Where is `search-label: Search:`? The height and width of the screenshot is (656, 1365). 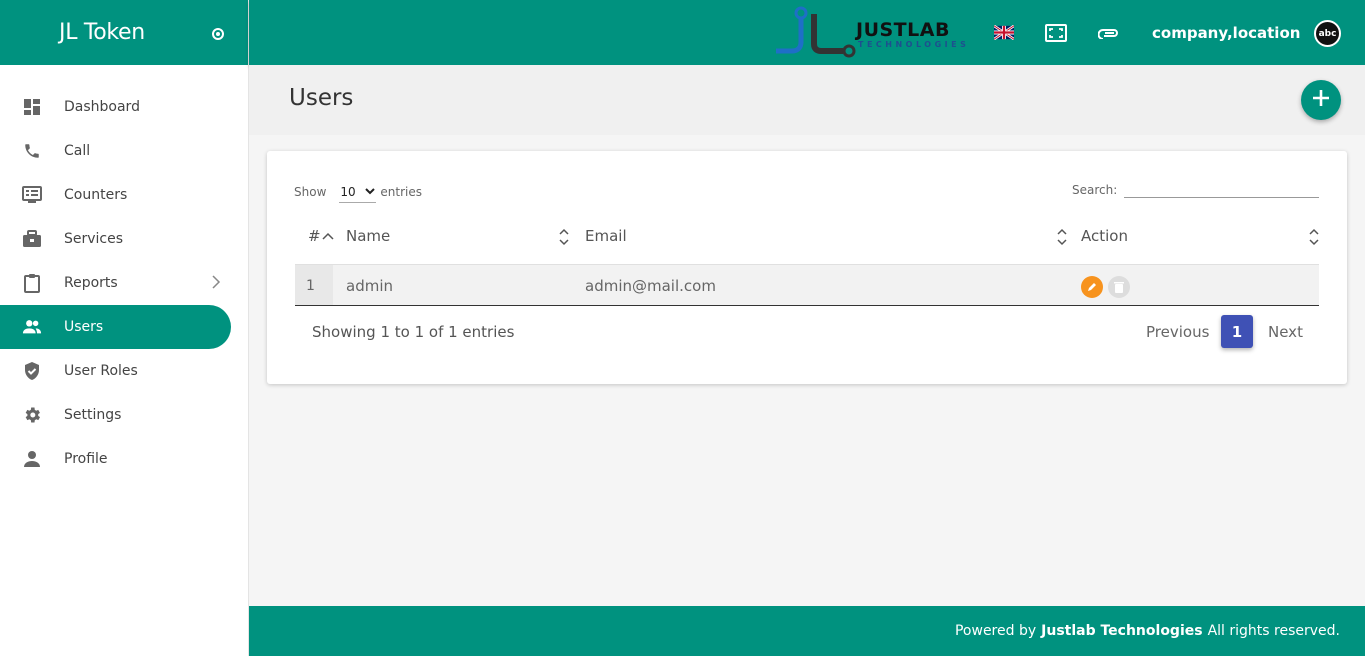
search-label: Search: is located at coordinates (1095, 189).